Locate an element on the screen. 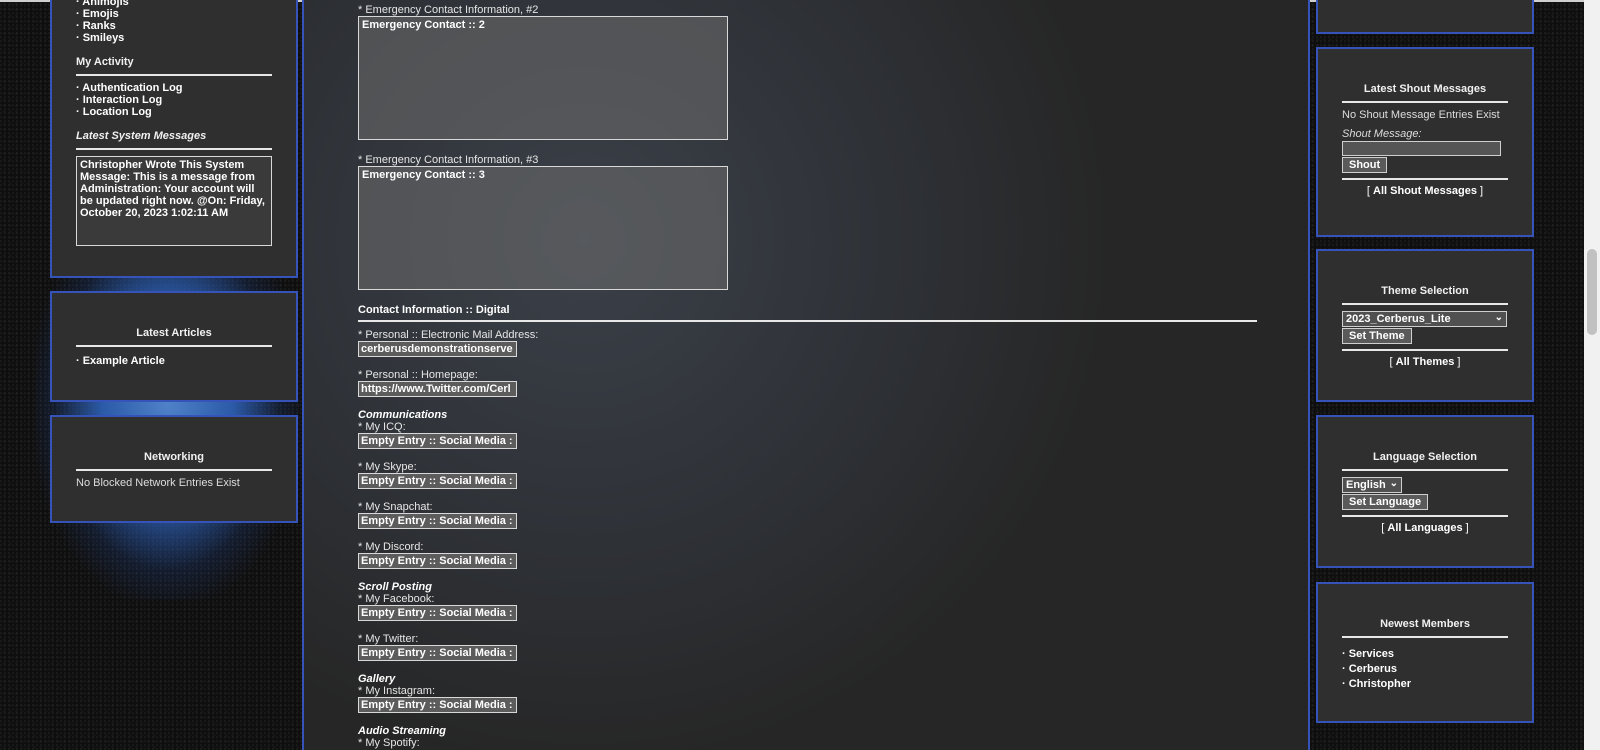 This screenshot has width=1600, height=750. all-shout-messages-link: All Shout Messages is located at coordinates (1425, 191).